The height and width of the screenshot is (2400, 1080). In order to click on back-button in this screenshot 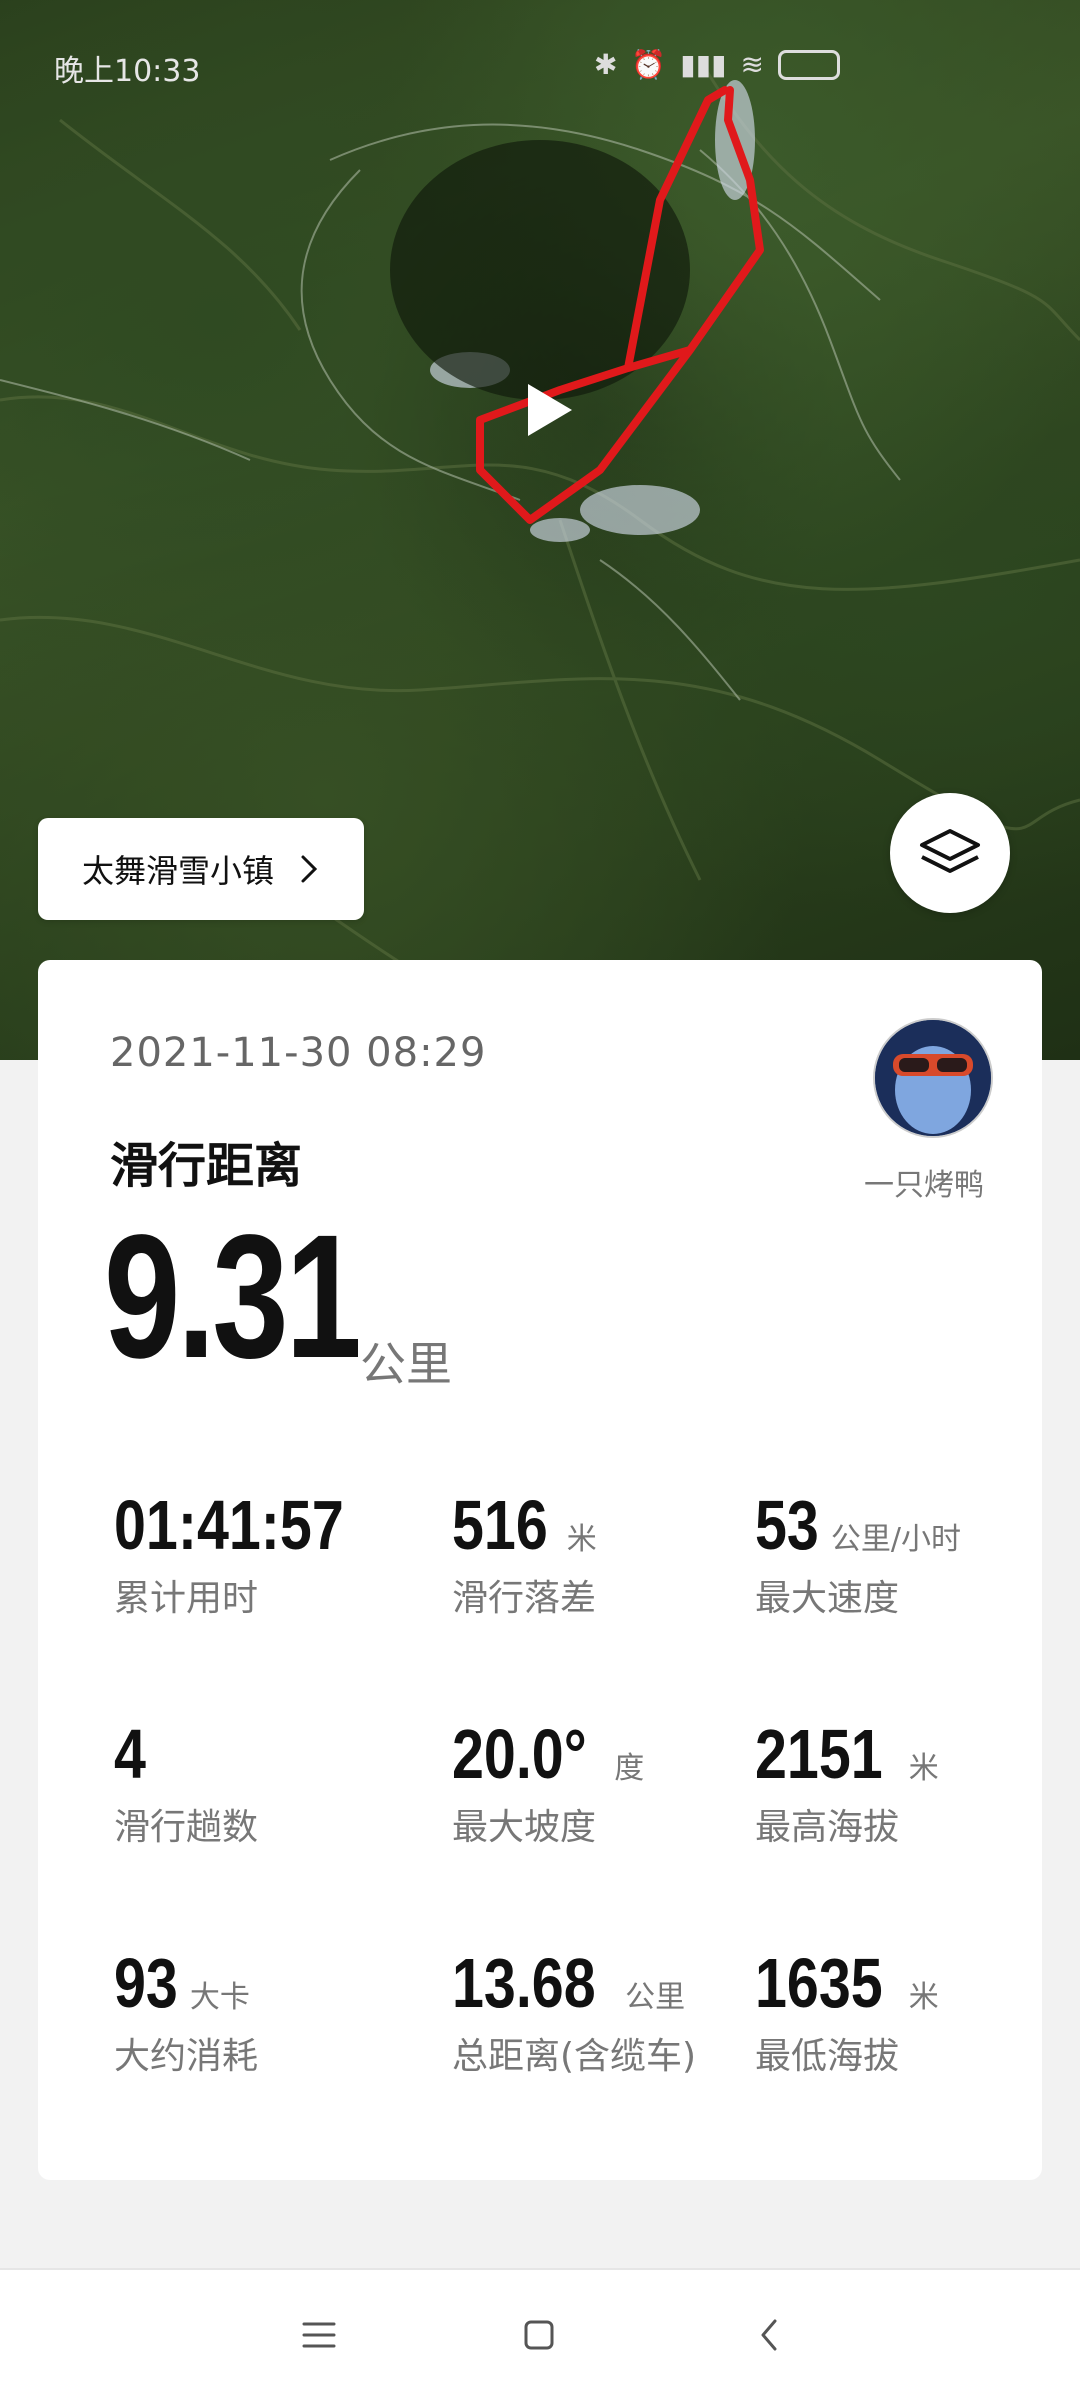, I will do `click(769, 2335)`.